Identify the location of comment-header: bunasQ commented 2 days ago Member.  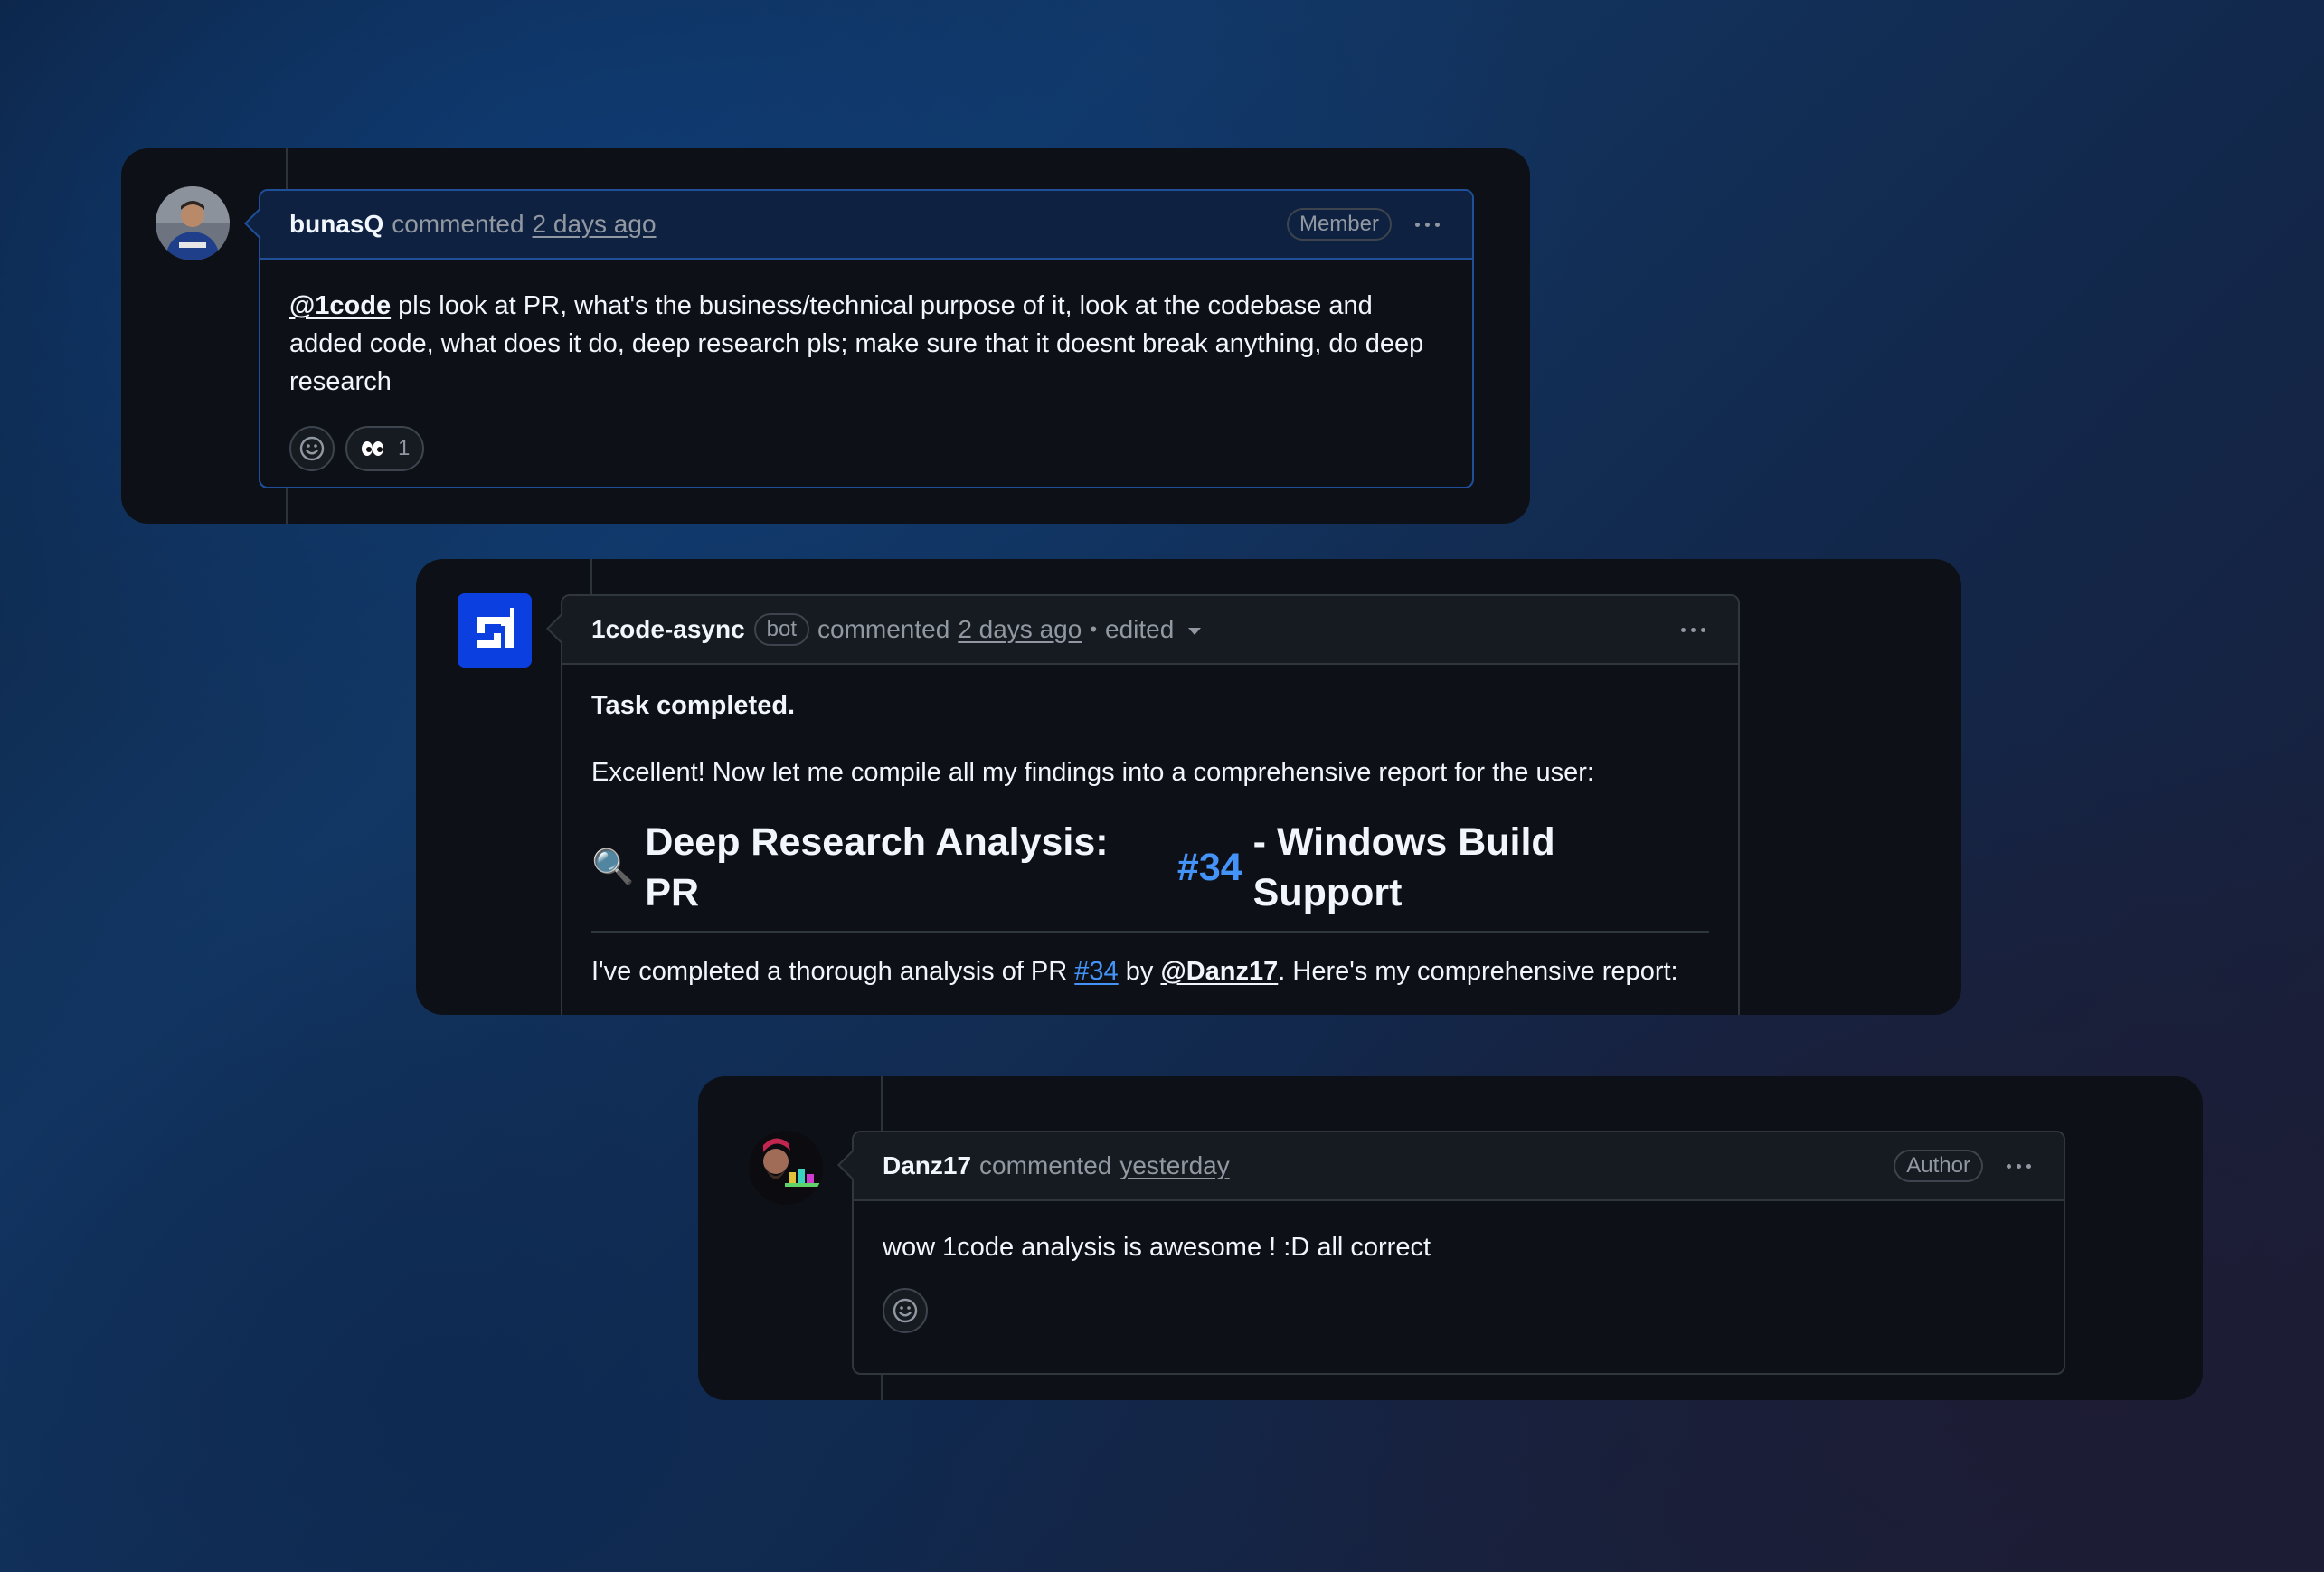
(858, 225).